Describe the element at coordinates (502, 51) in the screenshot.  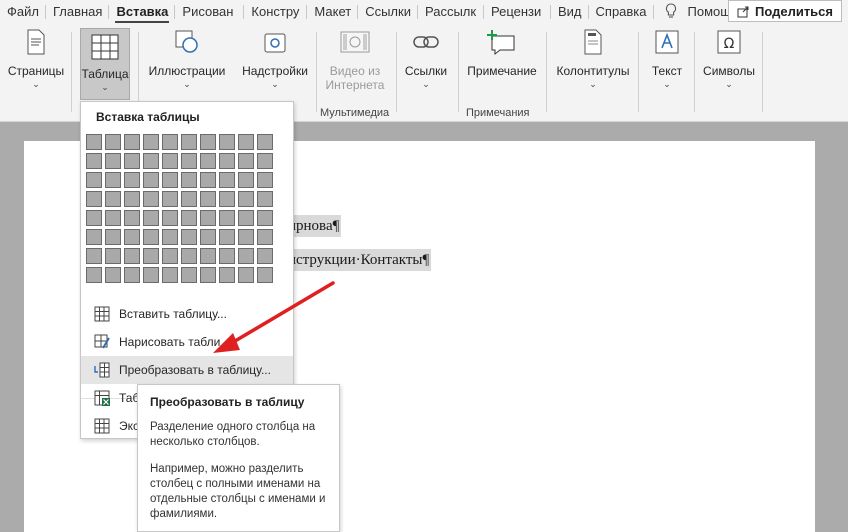
I see `comment-button: Примечание` at that location.